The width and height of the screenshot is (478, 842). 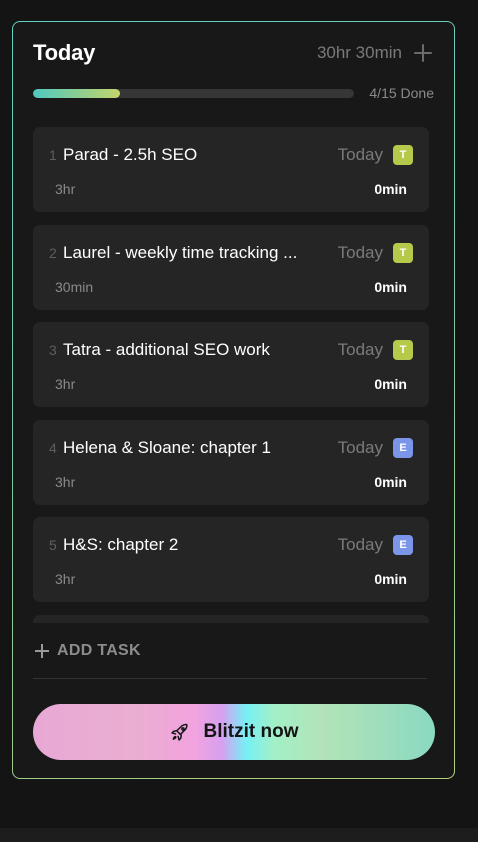 I want to click on task-estimate: 30min, so click(x=74, y=287).